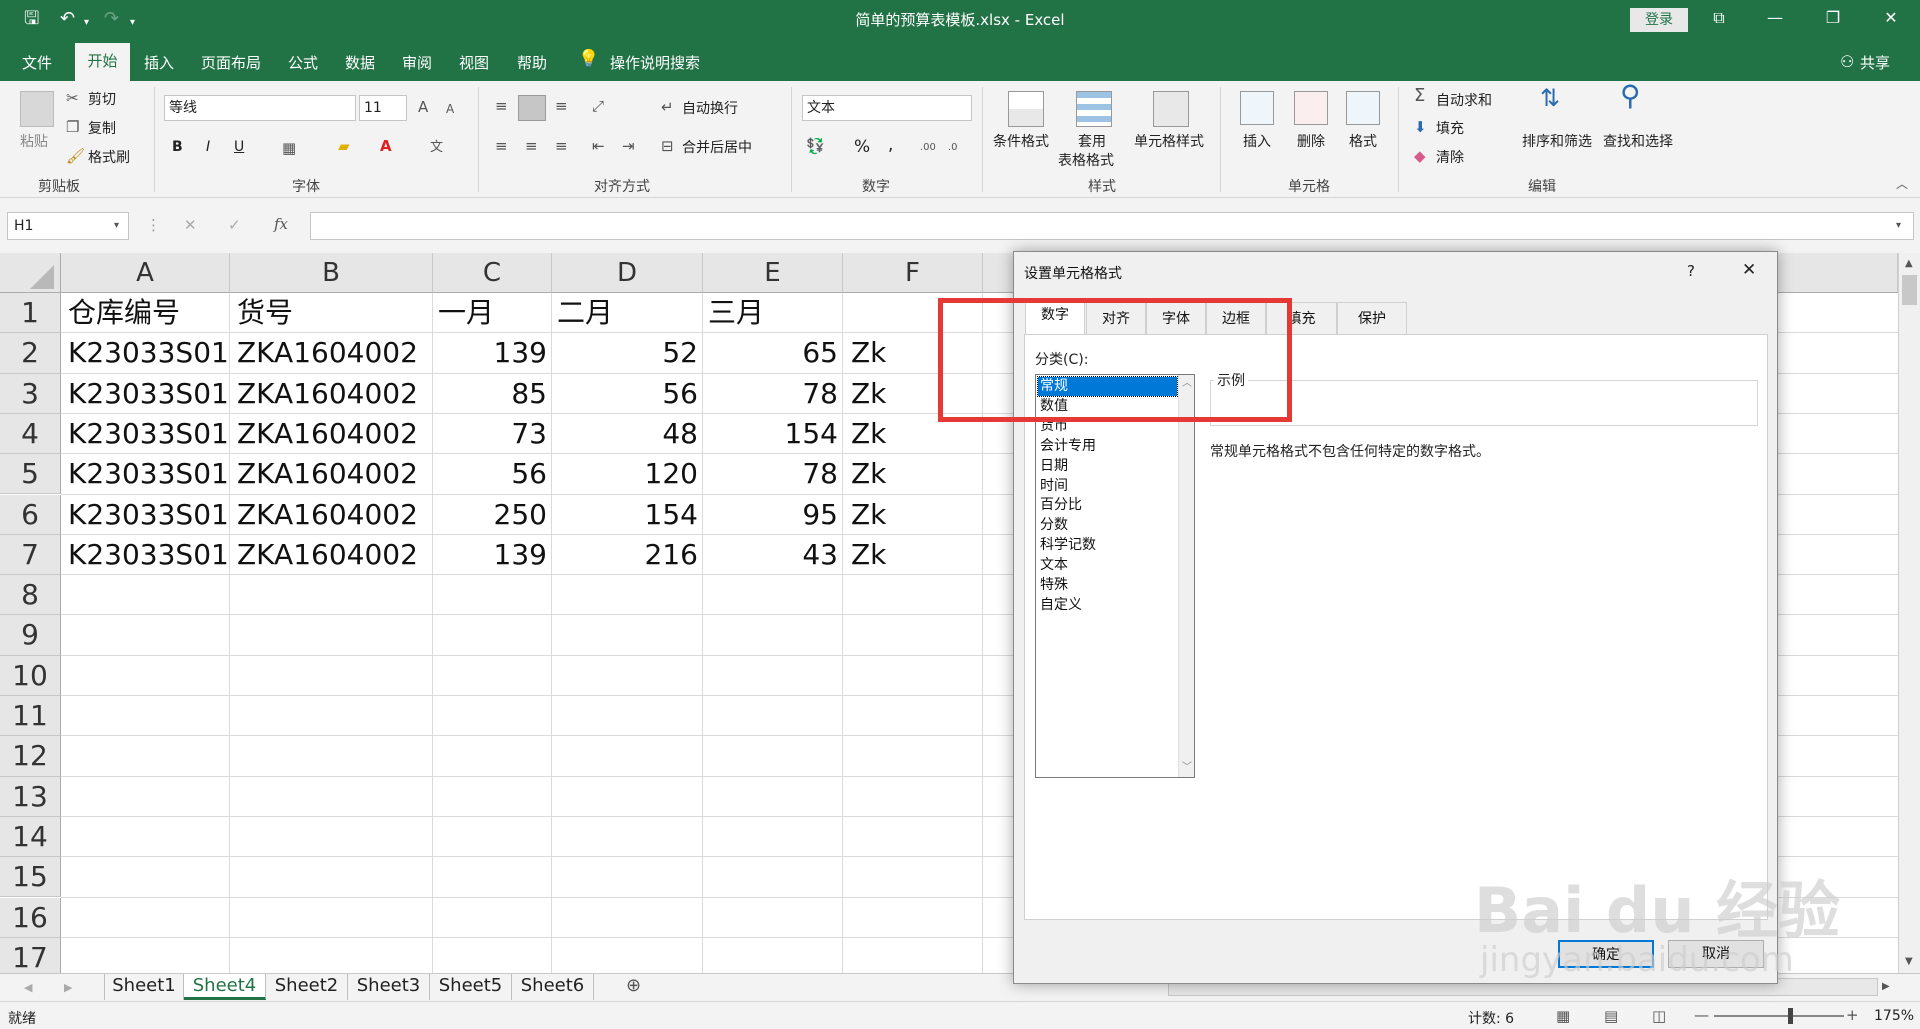 This screenshot has height=1029, width=1920. Describe the element at coordinates (331, 273) in the screenshot. I see `column-header-B: B` at that location.